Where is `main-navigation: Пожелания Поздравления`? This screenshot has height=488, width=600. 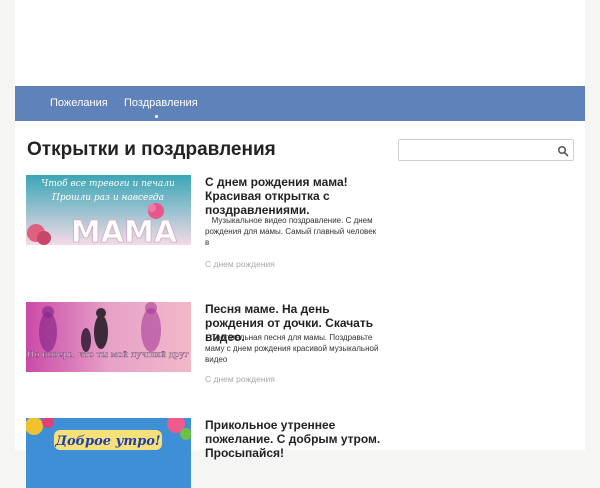
main-navigation: Пожелания Поздравления is located at coordinates (300, 103).